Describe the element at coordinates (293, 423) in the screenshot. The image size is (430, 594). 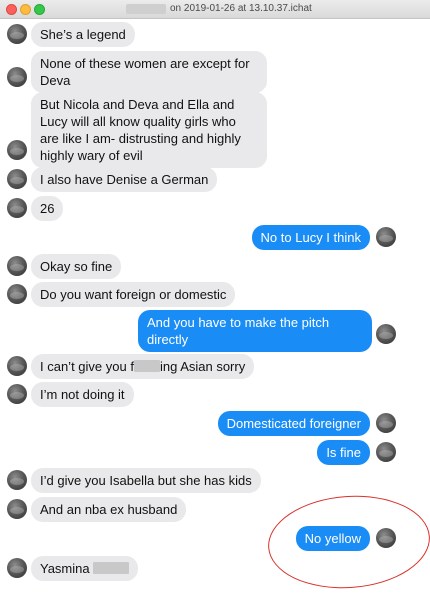
I see `outgoing-message-bubble: Domesticated foreigner` at that location.